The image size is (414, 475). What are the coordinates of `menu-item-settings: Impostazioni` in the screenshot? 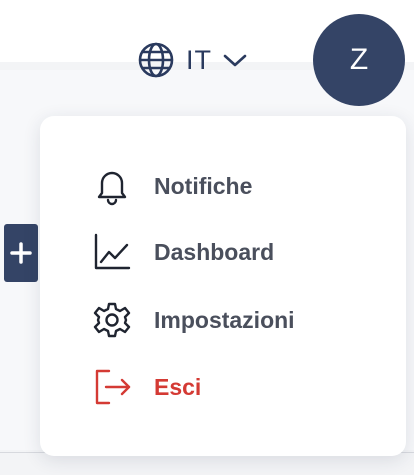 It's located at (242, 320).